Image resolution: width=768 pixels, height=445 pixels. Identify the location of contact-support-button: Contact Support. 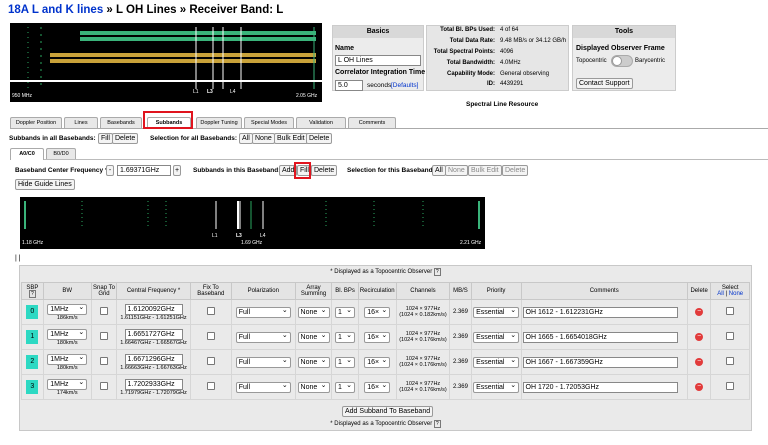
(604, 83).